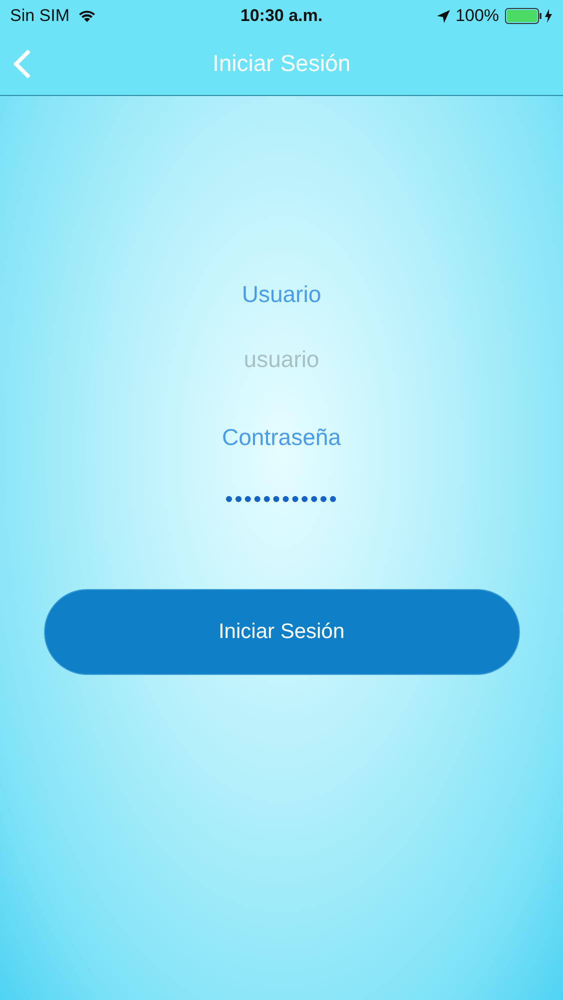  Describe the element at coordinates (281, 63) in the screenshot. I see `nav-title: Iniciar Sesión` at that location.